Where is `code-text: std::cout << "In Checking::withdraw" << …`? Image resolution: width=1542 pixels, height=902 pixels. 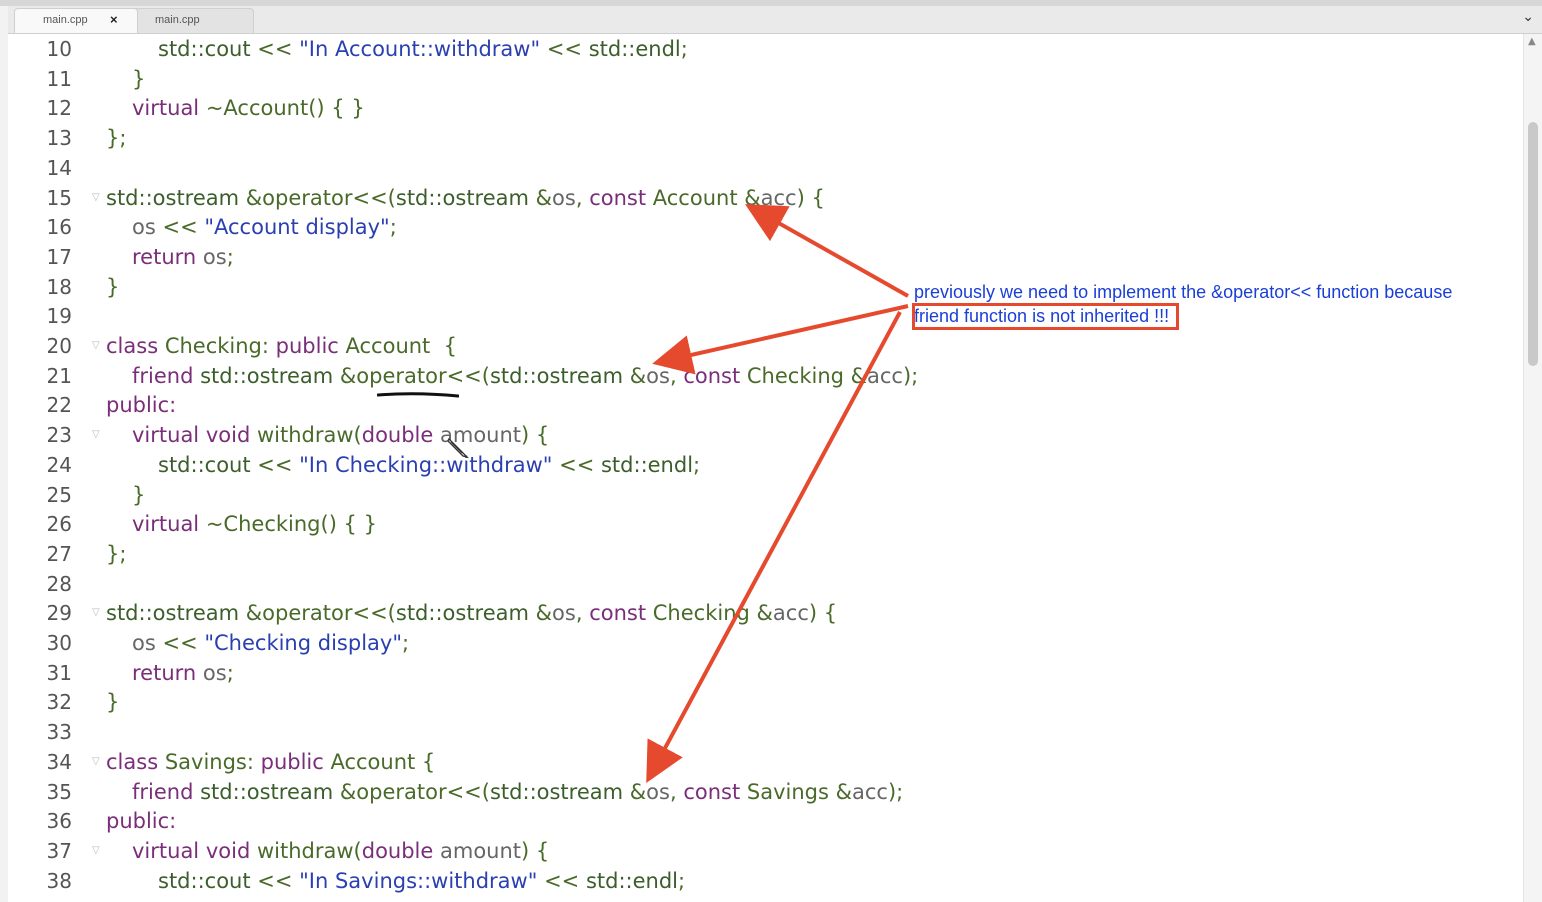 code-text: std::cout << "In Checking::withdraw" << … is located at coordinates (429, 465).